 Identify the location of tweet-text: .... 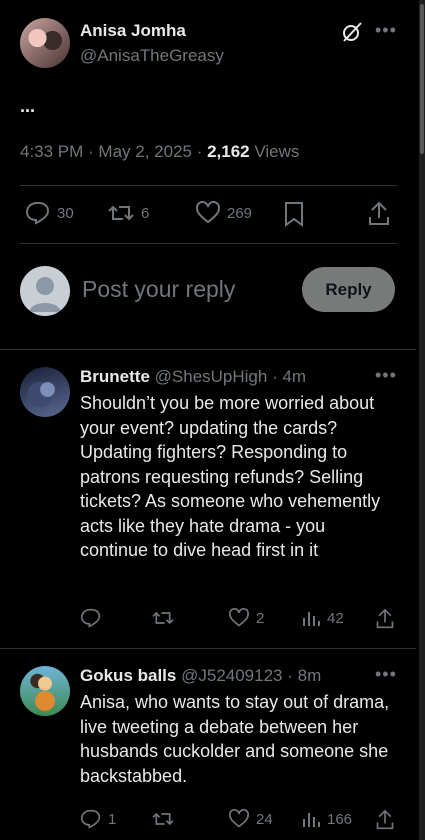
(28, 106).